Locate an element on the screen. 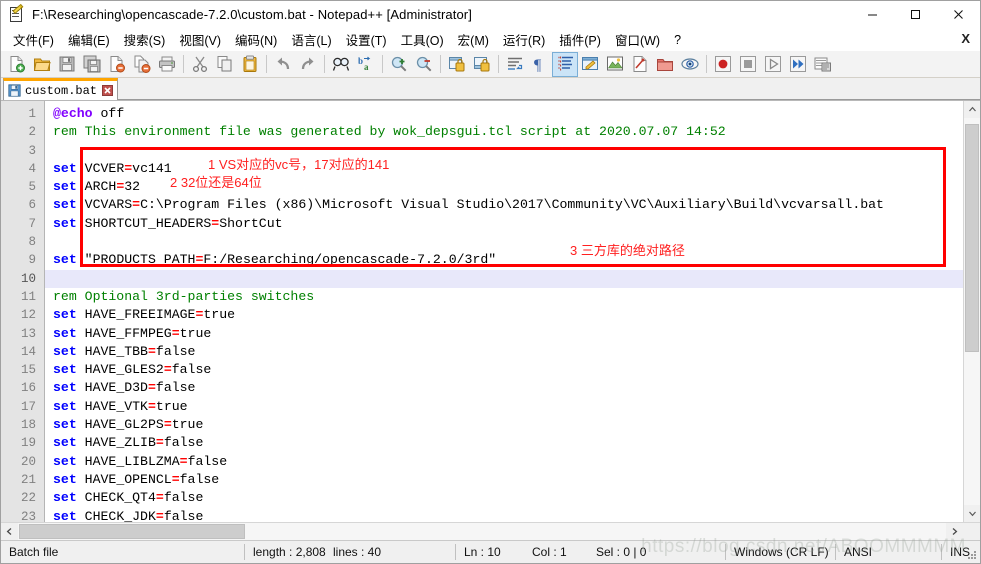  show-all-chars-icon: ¶ is located at coordinates (540, 64).